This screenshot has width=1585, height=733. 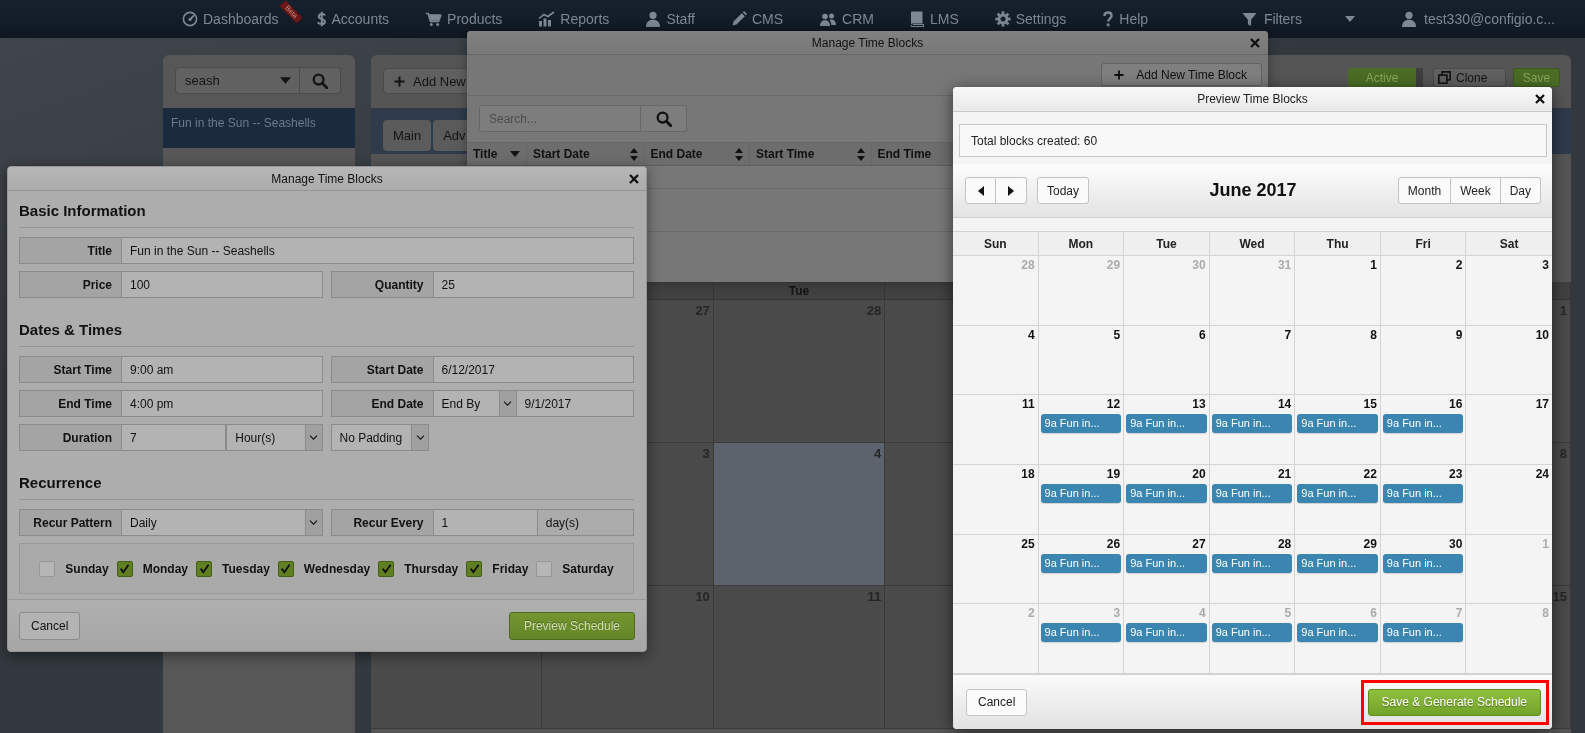 What do you see at coordinates (1108, 19) in the screenshot?
I see `help-icon` at bounding box center [1108, 19].